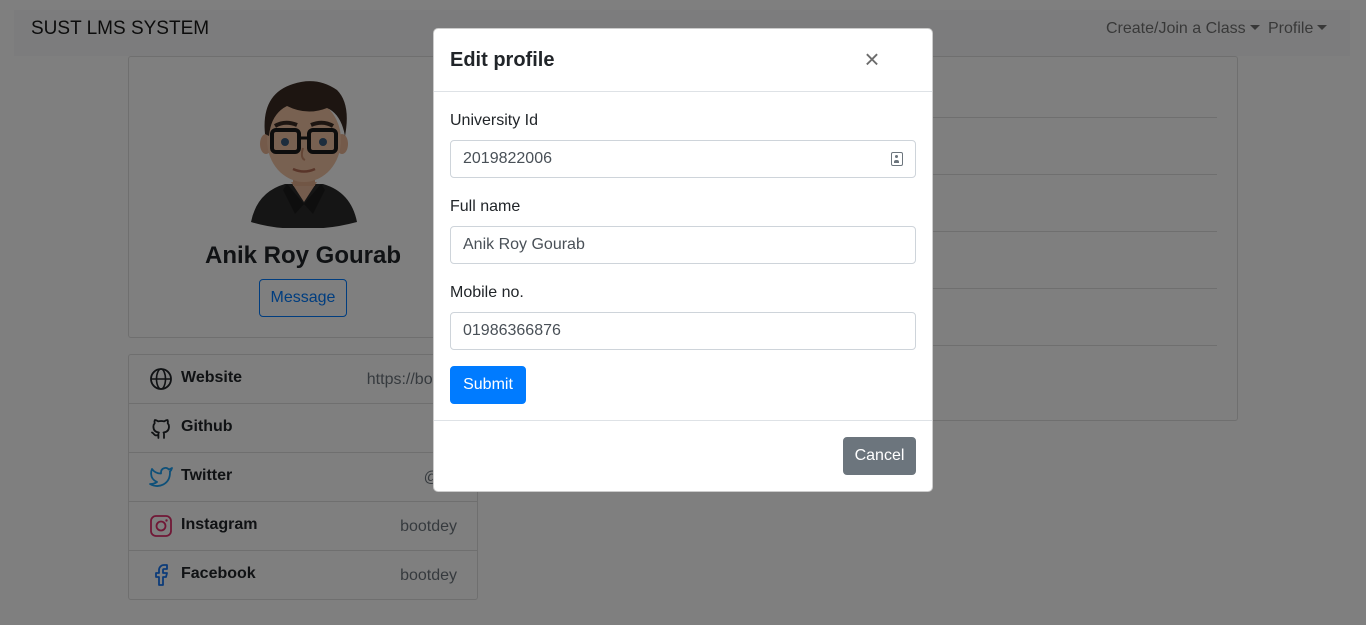 The height and width of the screenshot is (625, 1366). Describe the element at coordinates (487, 292) in the screenshot. I see `mobile-label: Mobile no.` at that location.